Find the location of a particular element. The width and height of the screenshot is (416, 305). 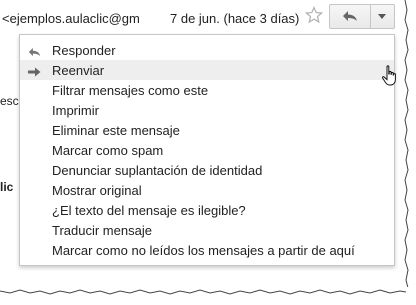

menu-item-label: Imprimir is located at coordinates (75, 110).